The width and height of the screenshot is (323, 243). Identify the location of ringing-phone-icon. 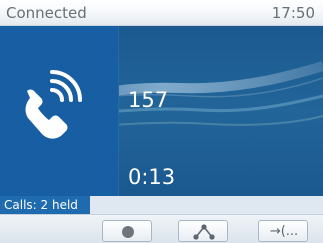
(53, 104).